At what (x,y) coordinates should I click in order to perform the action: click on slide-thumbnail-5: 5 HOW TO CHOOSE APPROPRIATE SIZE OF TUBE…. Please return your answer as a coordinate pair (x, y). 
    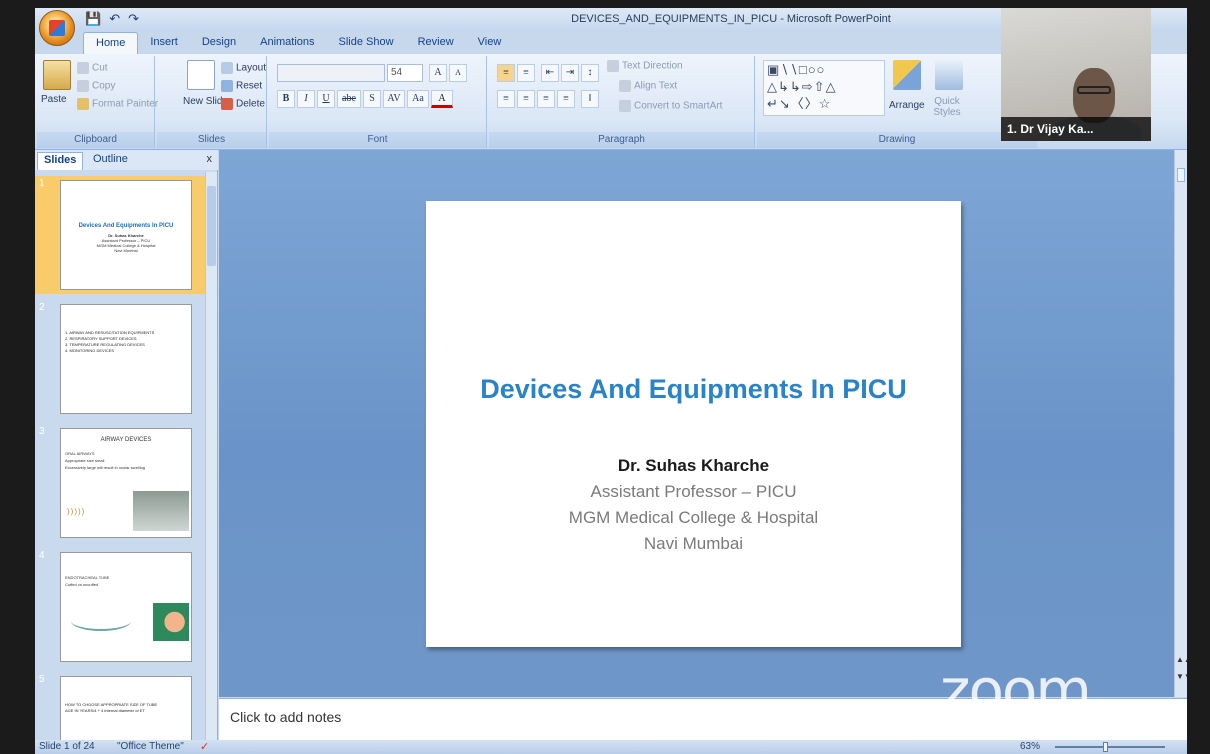
    Looking at the image, I should click on (120, 706).